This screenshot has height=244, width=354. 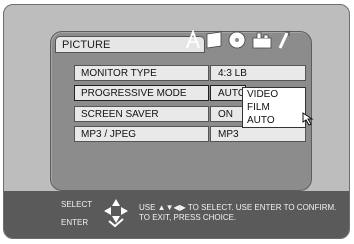 I want to click on audio-icon, so click(x=193, y=40).